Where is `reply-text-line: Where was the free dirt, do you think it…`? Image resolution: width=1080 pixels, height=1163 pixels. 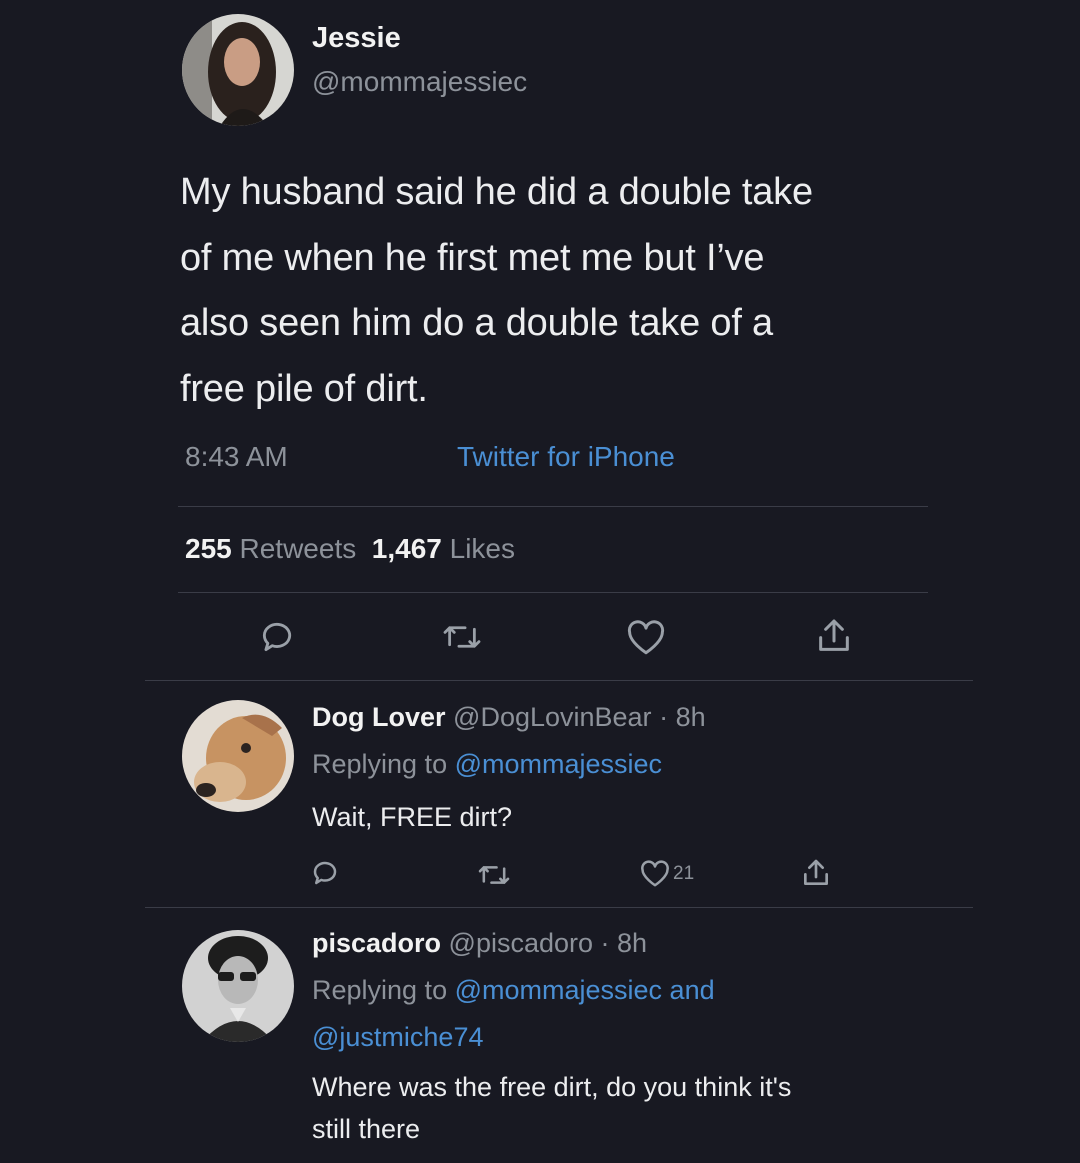 reply-text-line: Where was the free dirt, do you think it… is located at coordinates (552, 1087).